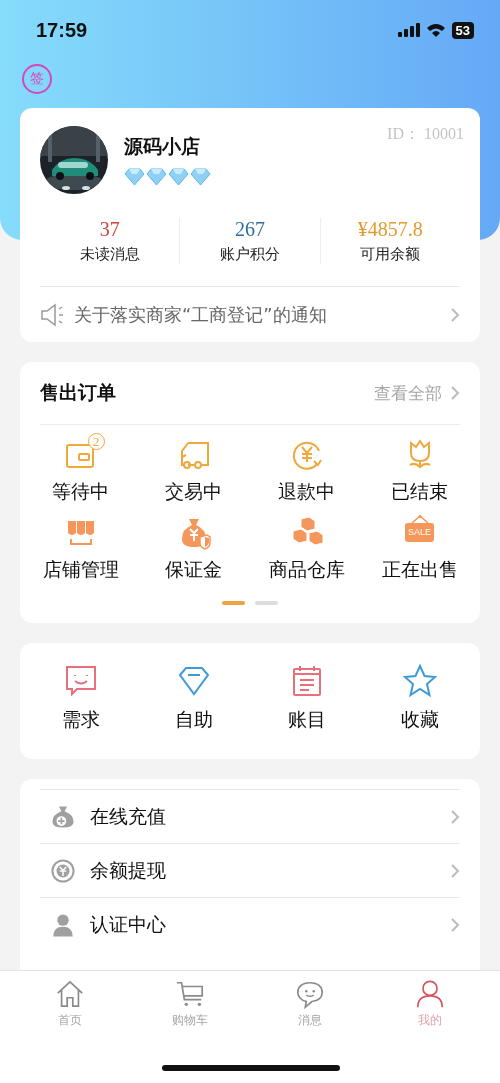 This screenshot has height=1083, width=500. What do you see at coordinates (263, 924) in the screenshot?
I see `menu-item: 认证中心` at bounding box center [263, 924].